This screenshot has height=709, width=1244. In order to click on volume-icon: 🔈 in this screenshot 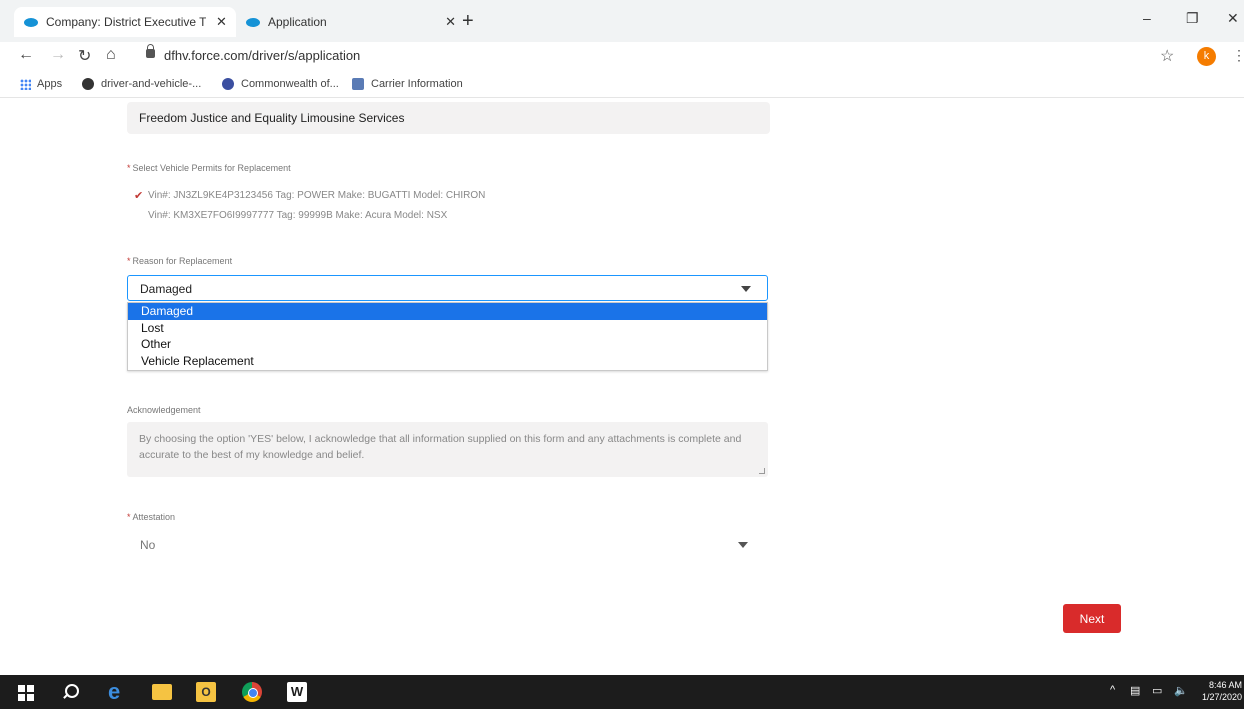, I will do `click(1181, 690)`.